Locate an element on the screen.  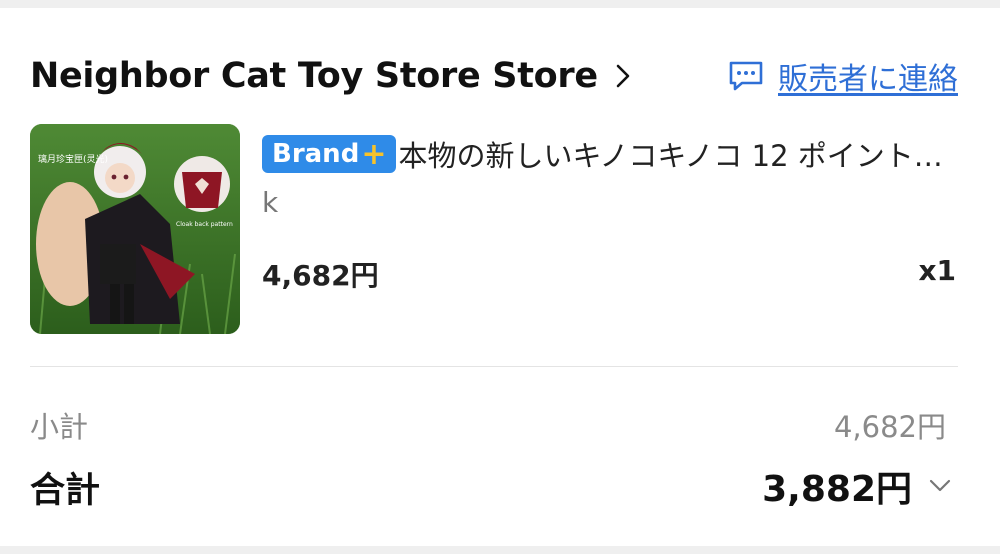
product-image: 璃月珍宝匣(灵光) Cloak back pattern is located at coordinates (135, 229).